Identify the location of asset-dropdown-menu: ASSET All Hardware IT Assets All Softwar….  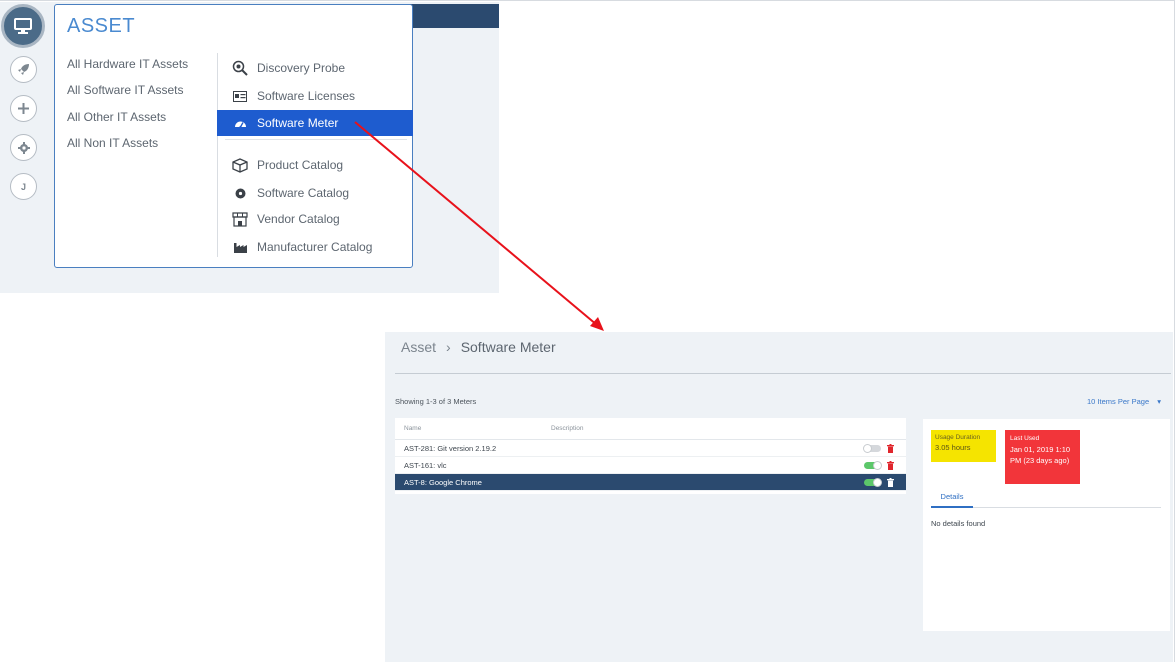
(233, 136).